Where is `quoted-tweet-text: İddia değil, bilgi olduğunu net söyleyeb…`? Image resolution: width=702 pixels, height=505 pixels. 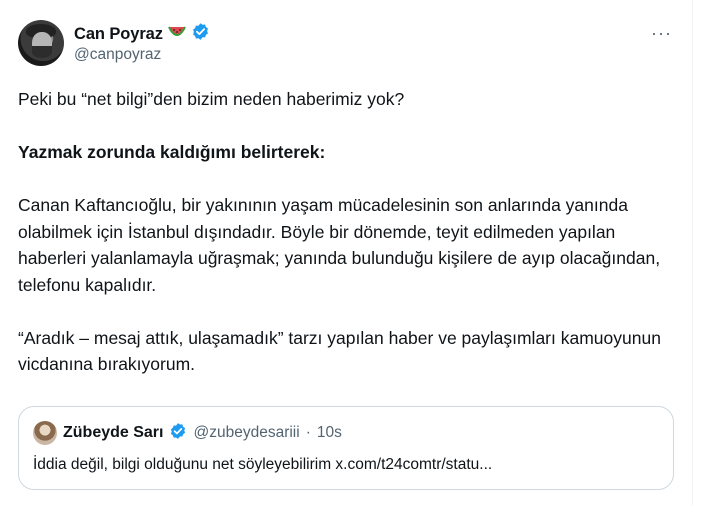
quoted-tweet-text: İddia değil, bilgi olduğunu net söyleyeb… is located at coordinates (263, 464).